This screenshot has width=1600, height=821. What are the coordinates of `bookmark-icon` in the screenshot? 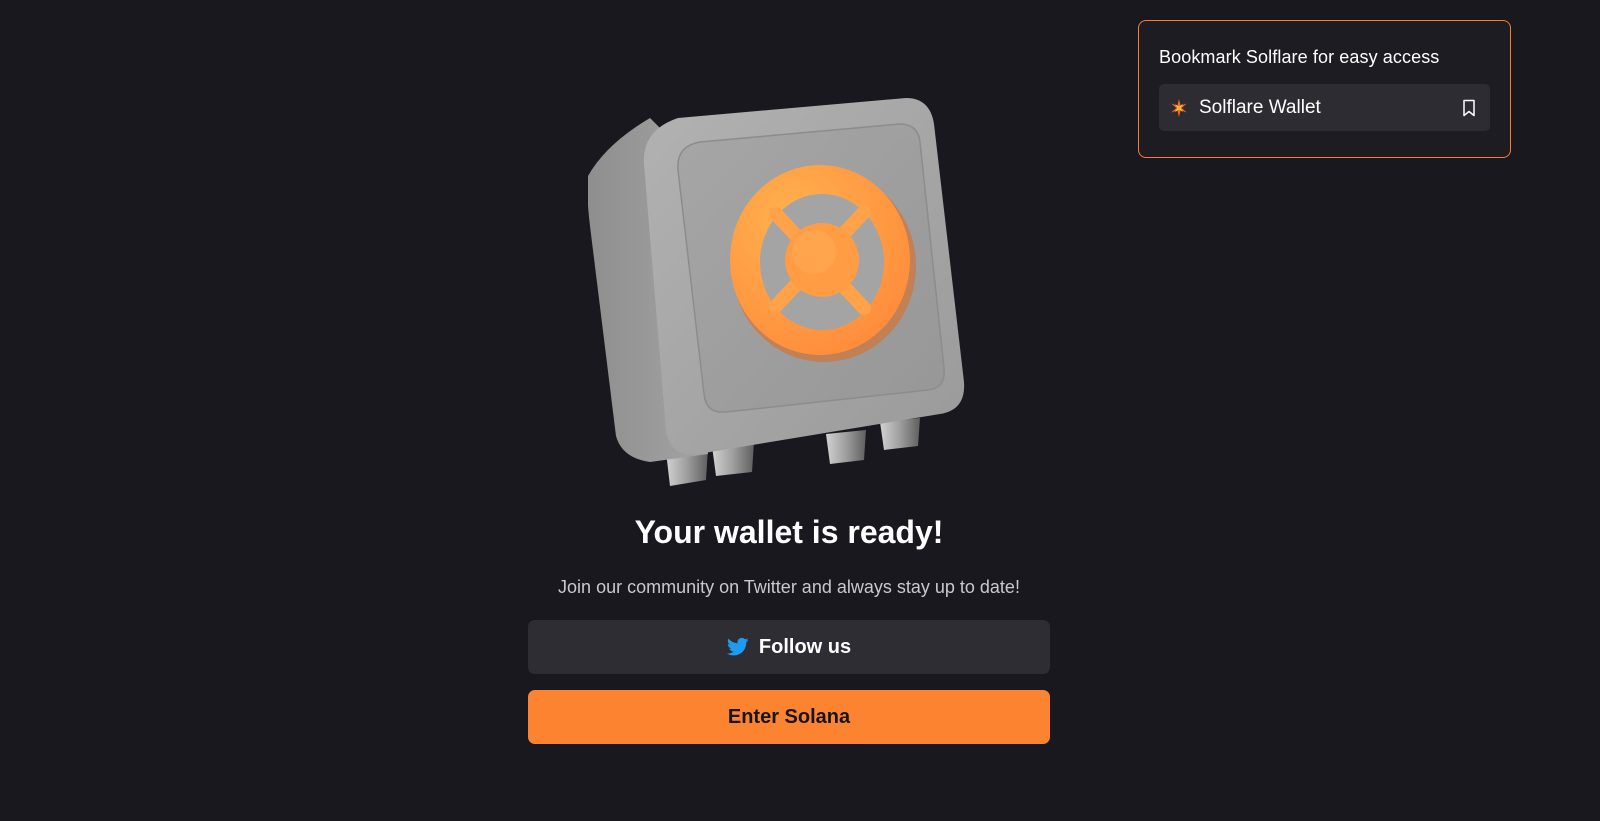 It's located at (1469, 108).